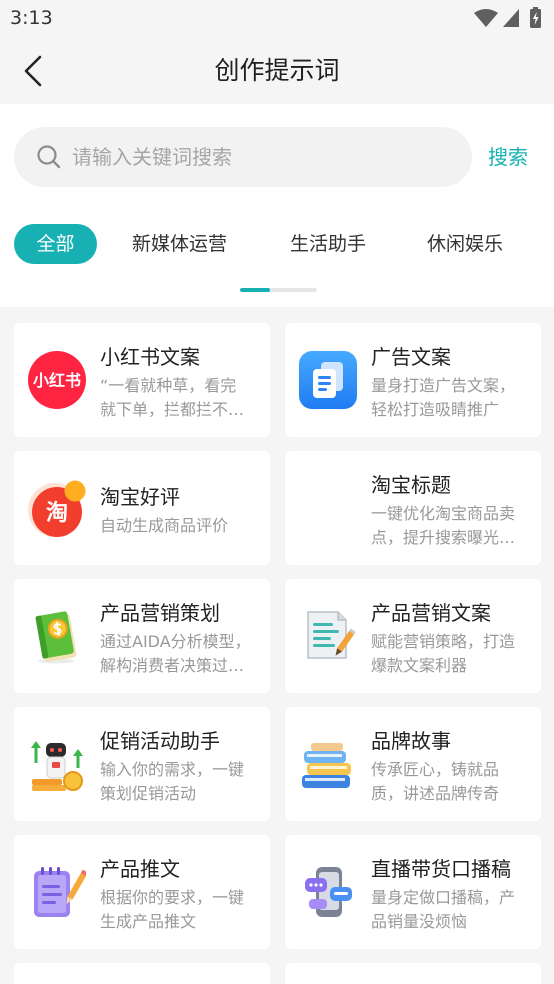 The width and height of the screenshot is (554, 984). I want to click on robot-coins-icon, so click(57, 764).